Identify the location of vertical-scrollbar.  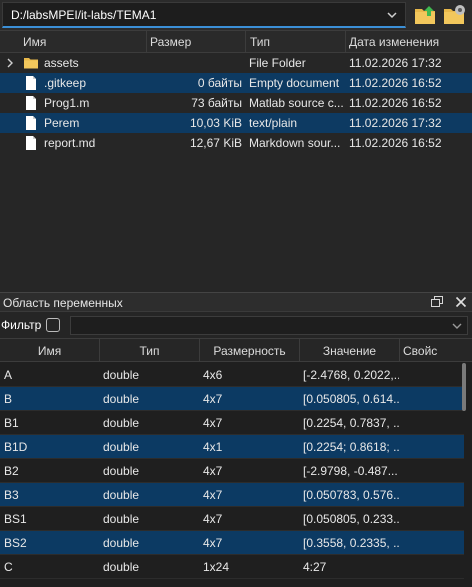
(464, 387).